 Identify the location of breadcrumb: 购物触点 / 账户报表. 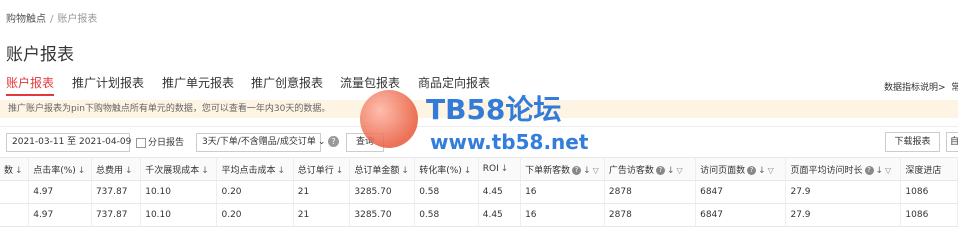
(51, 17).